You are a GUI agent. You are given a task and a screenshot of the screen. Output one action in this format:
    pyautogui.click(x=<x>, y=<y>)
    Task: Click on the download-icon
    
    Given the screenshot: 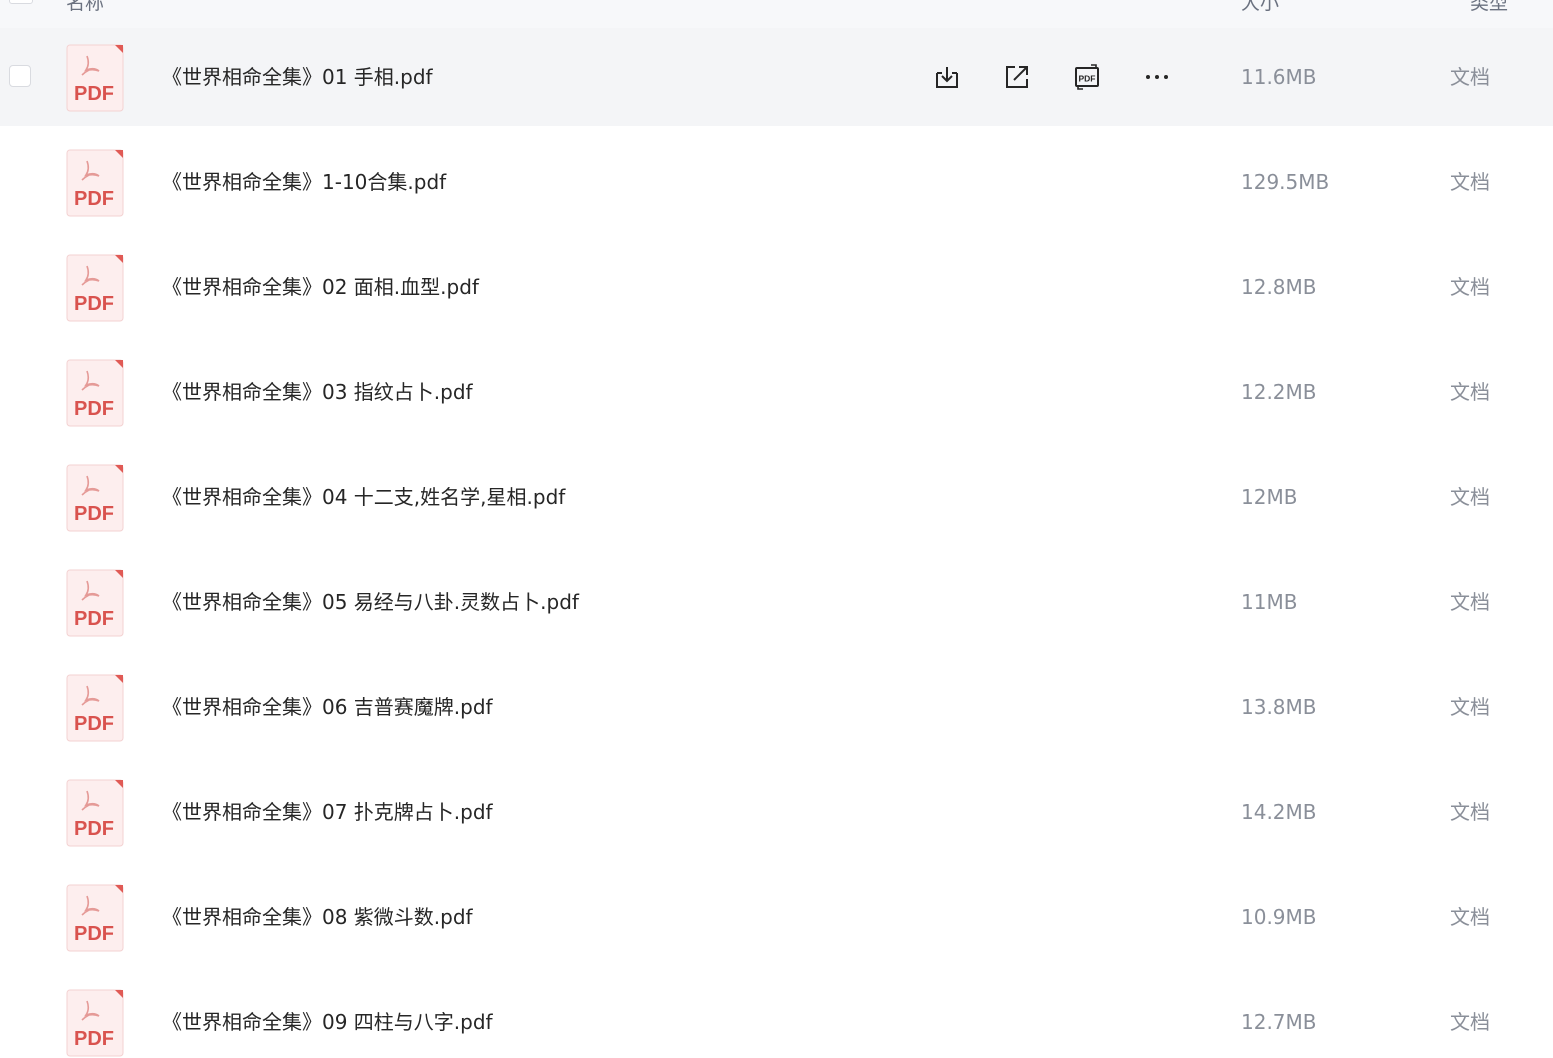 What is the action you would take?
    pyautogui.click(x=947, y=77)
    